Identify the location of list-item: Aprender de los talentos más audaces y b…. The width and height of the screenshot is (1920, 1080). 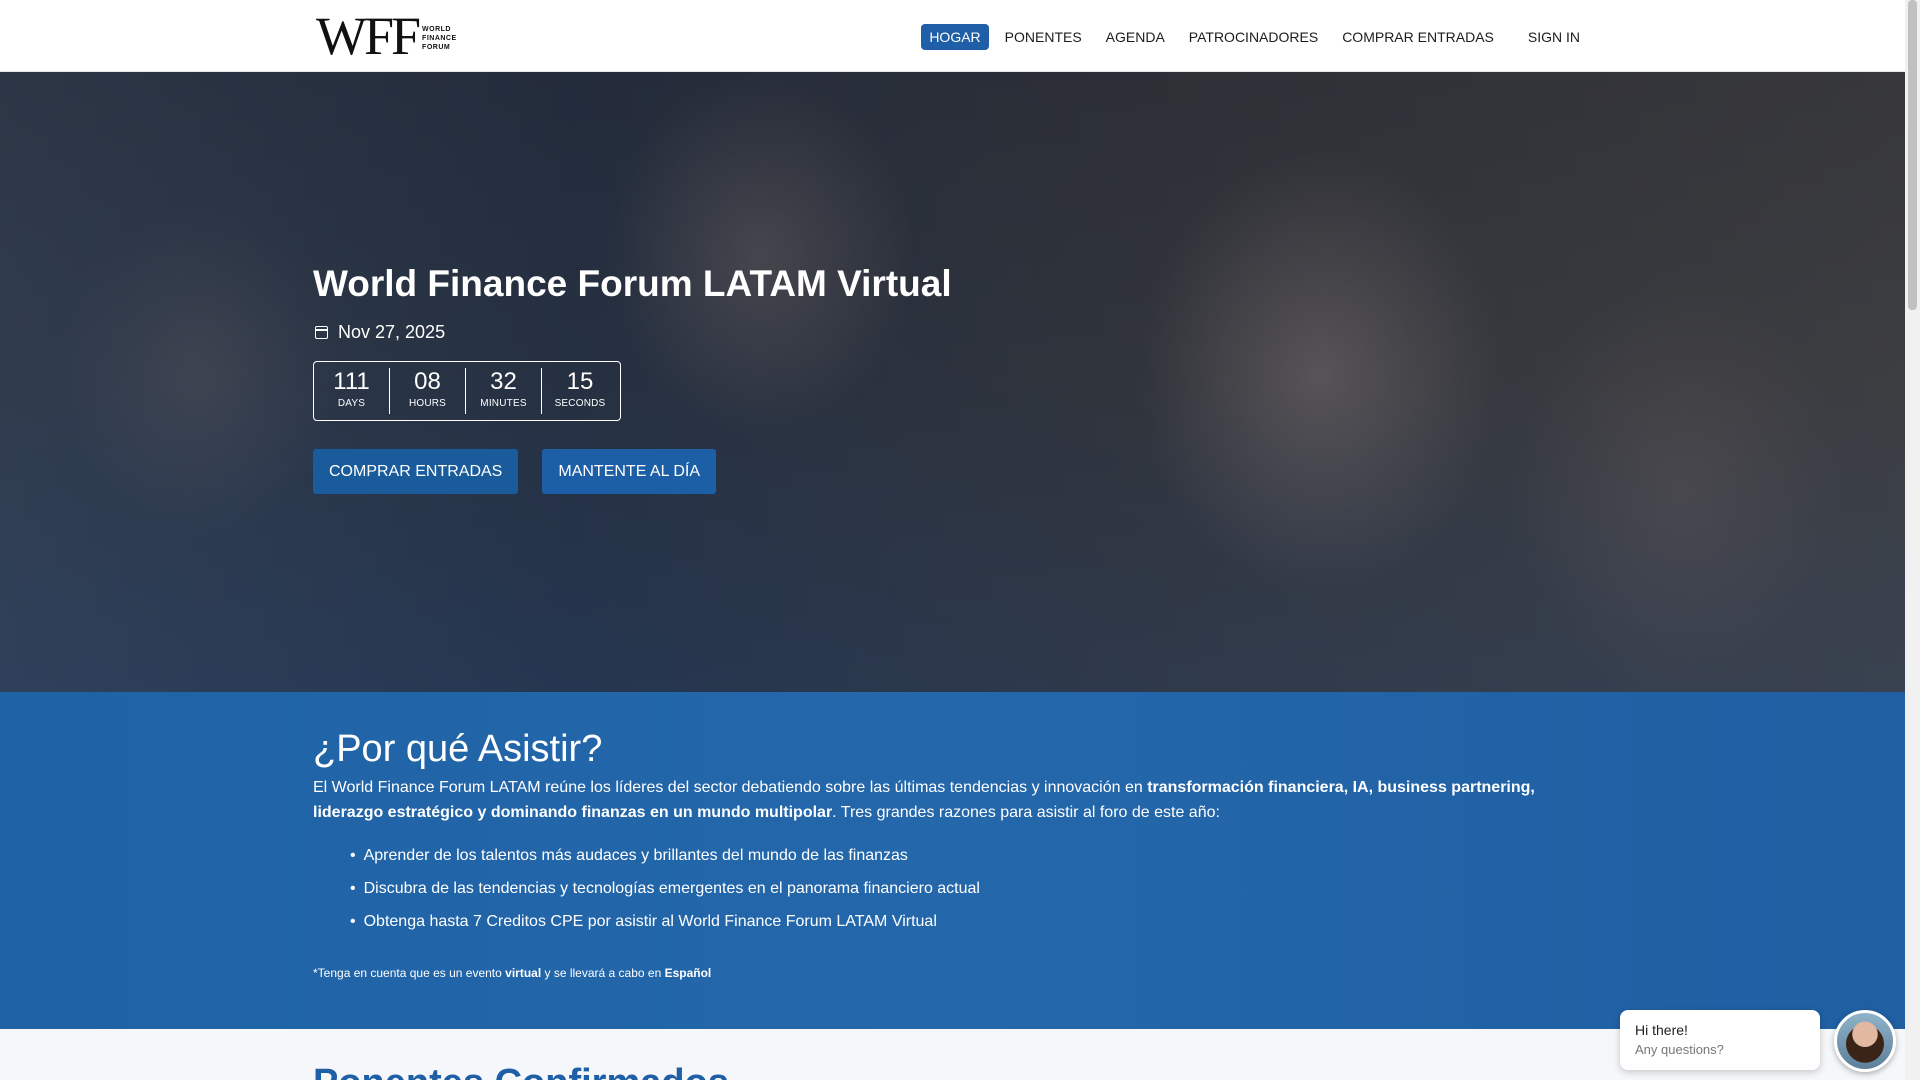
(956, 855).